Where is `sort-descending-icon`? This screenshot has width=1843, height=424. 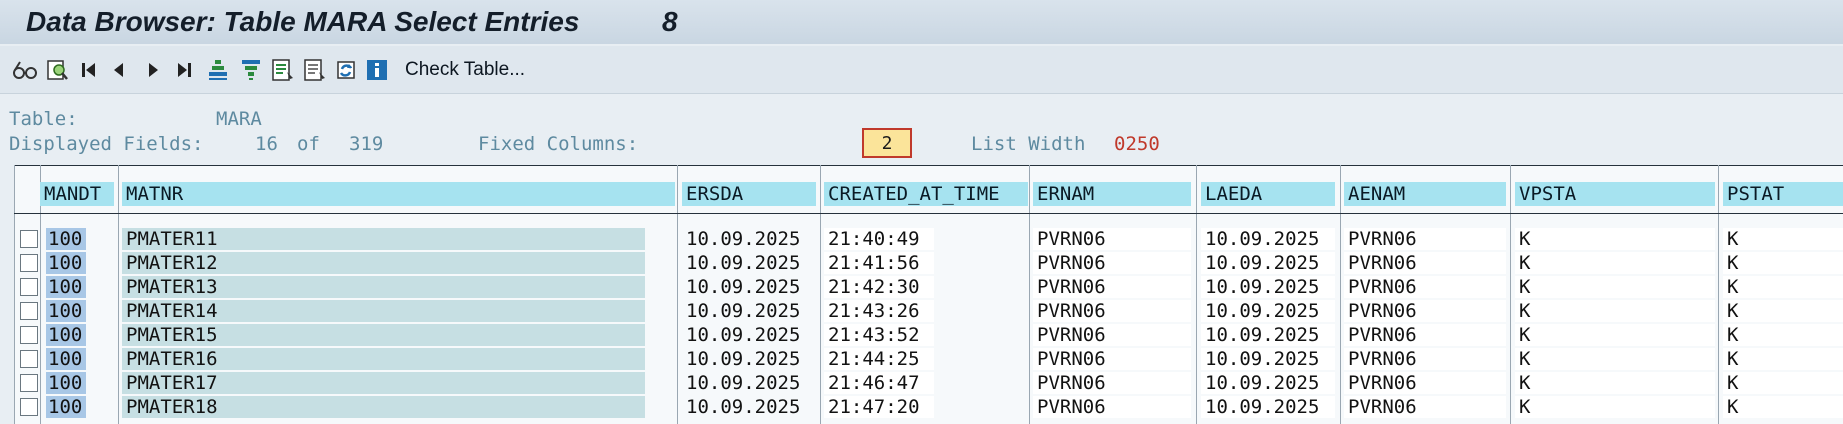
sort-descending-icon is located at coordinates (251, 70).